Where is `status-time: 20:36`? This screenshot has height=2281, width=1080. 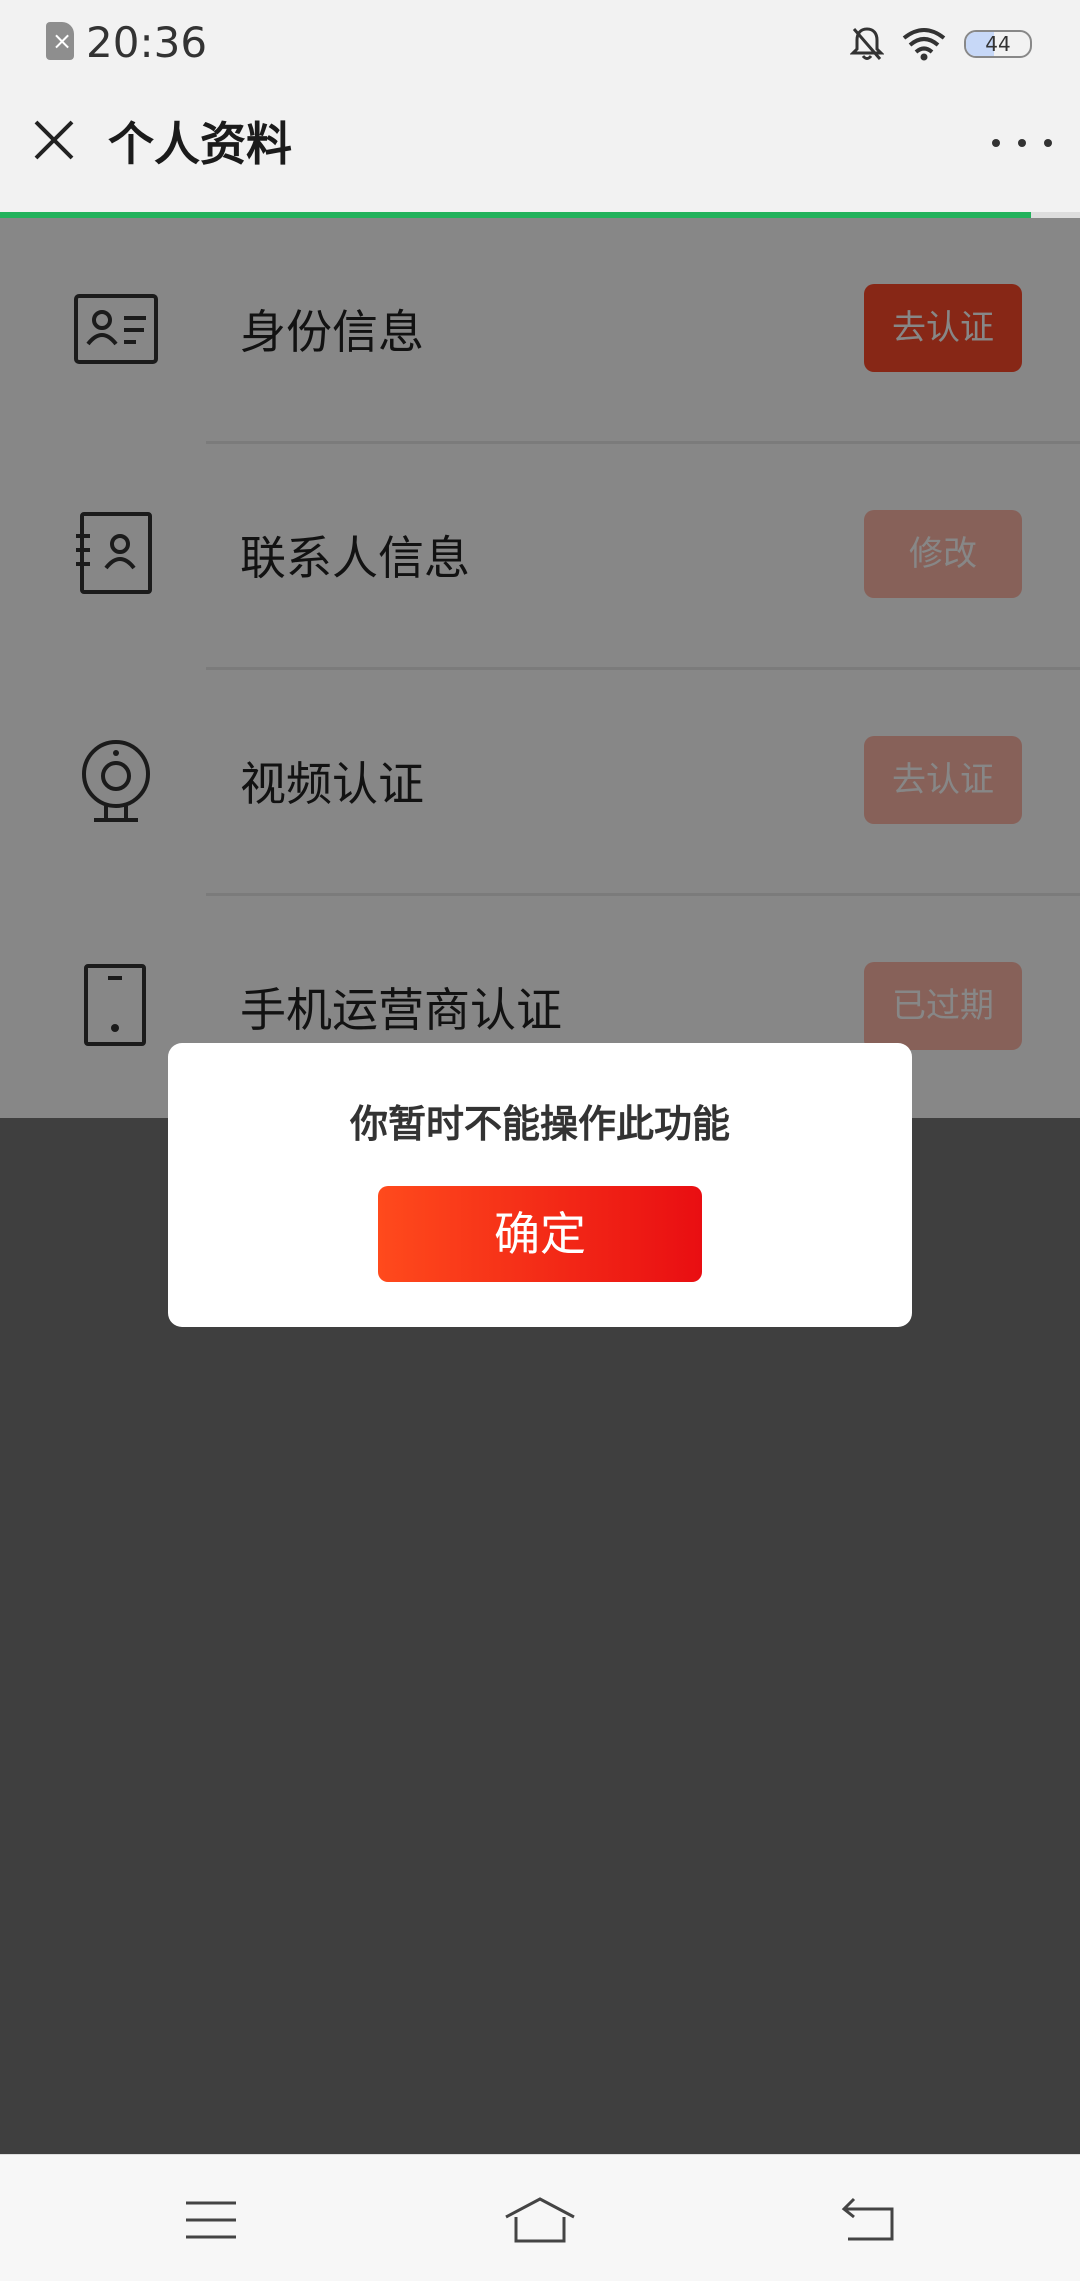
status-time: 20:36 is located at coordinates (147, 42).